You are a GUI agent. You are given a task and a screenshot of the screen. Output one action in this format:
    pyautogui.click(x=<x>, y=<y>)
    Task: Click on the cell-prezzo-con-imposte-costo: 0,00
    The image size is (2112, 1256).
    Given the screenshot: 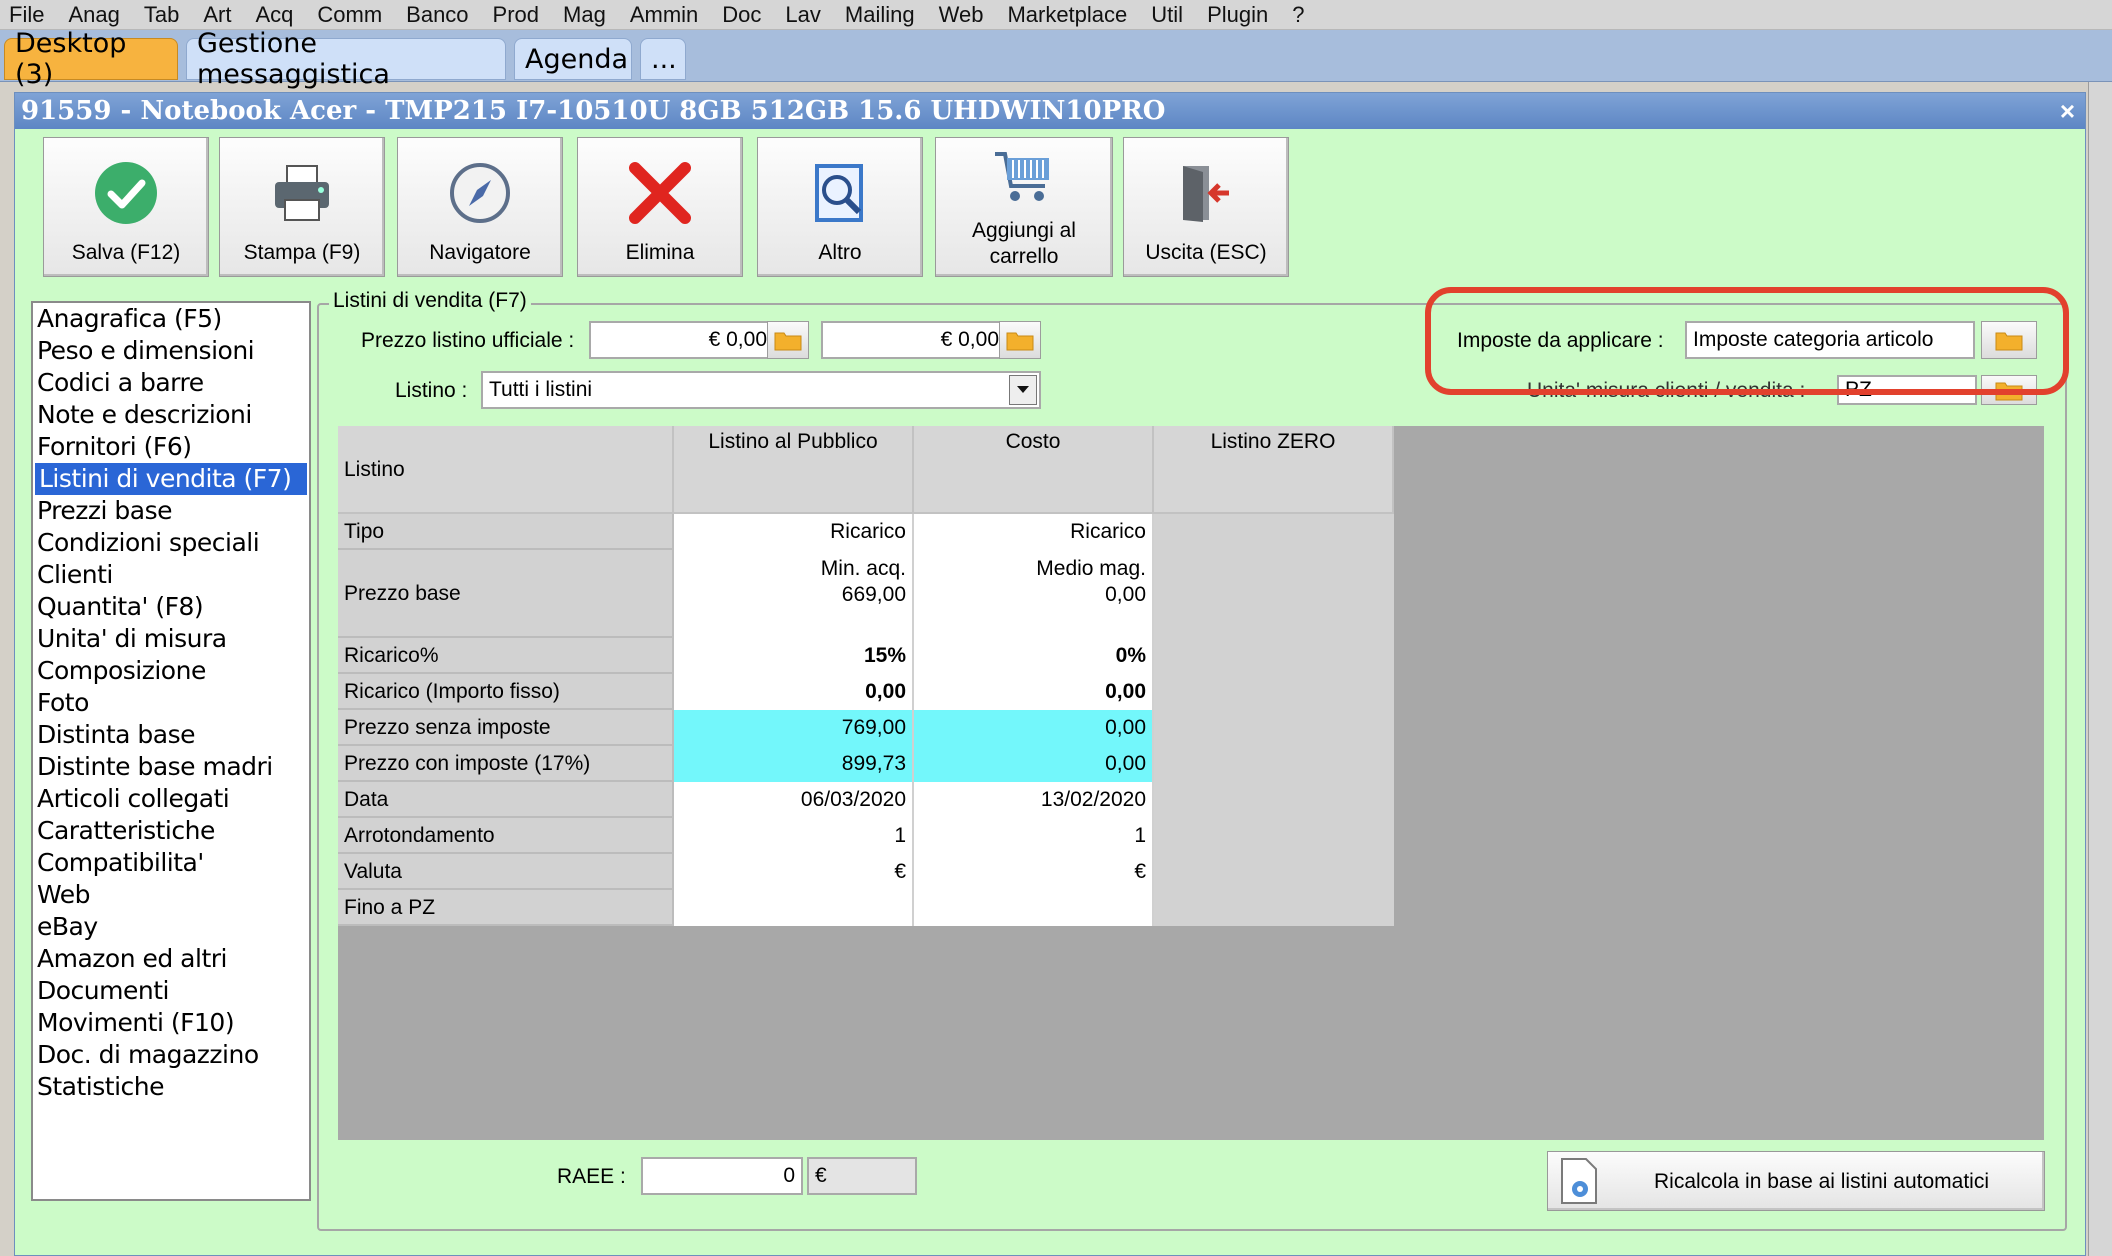 What is the action you would take?
    pyautogui.click(x=1034, y=764)
    